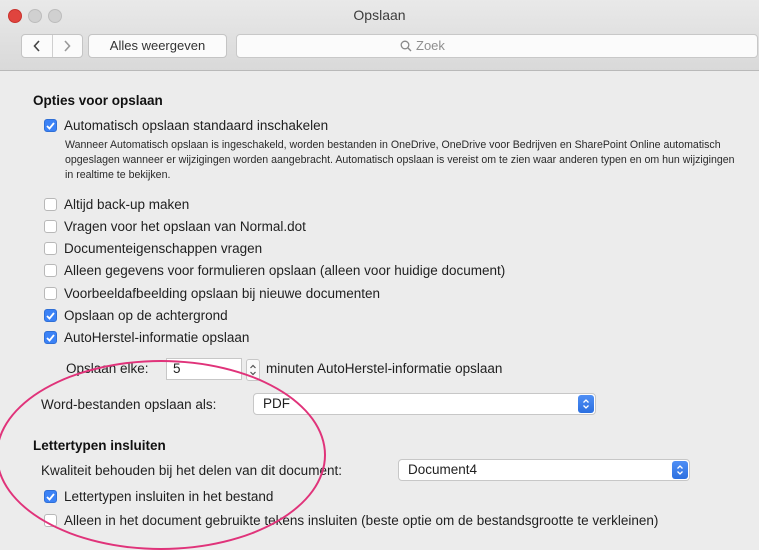  Describe the element at coordinates (384, 368) in the screenshot. I see `autorecover-suffix-label: minuten AutoHerstel-informatie opslaan` at that location.